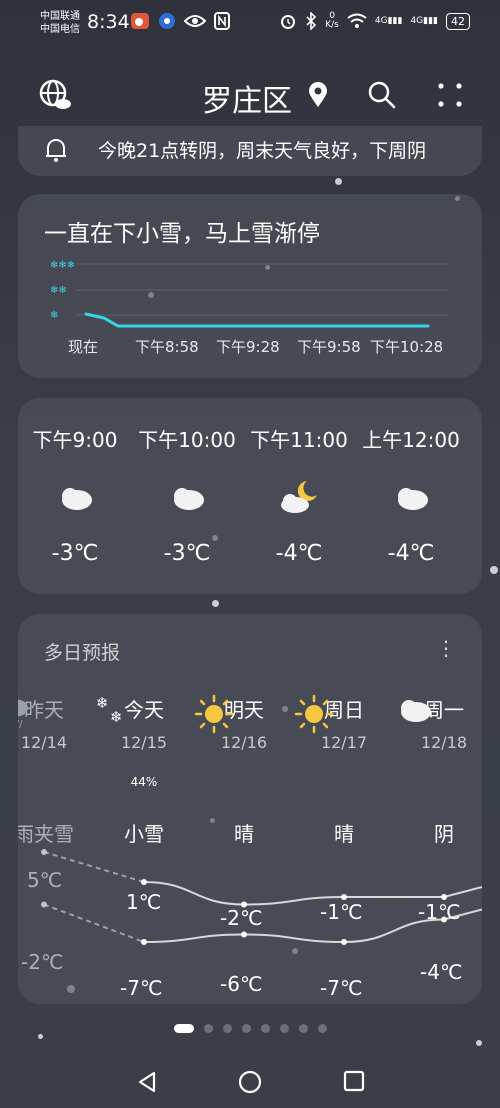 This screenshot has width=500, height=1108. I want to click on nfc-icon, so click(222, 21).